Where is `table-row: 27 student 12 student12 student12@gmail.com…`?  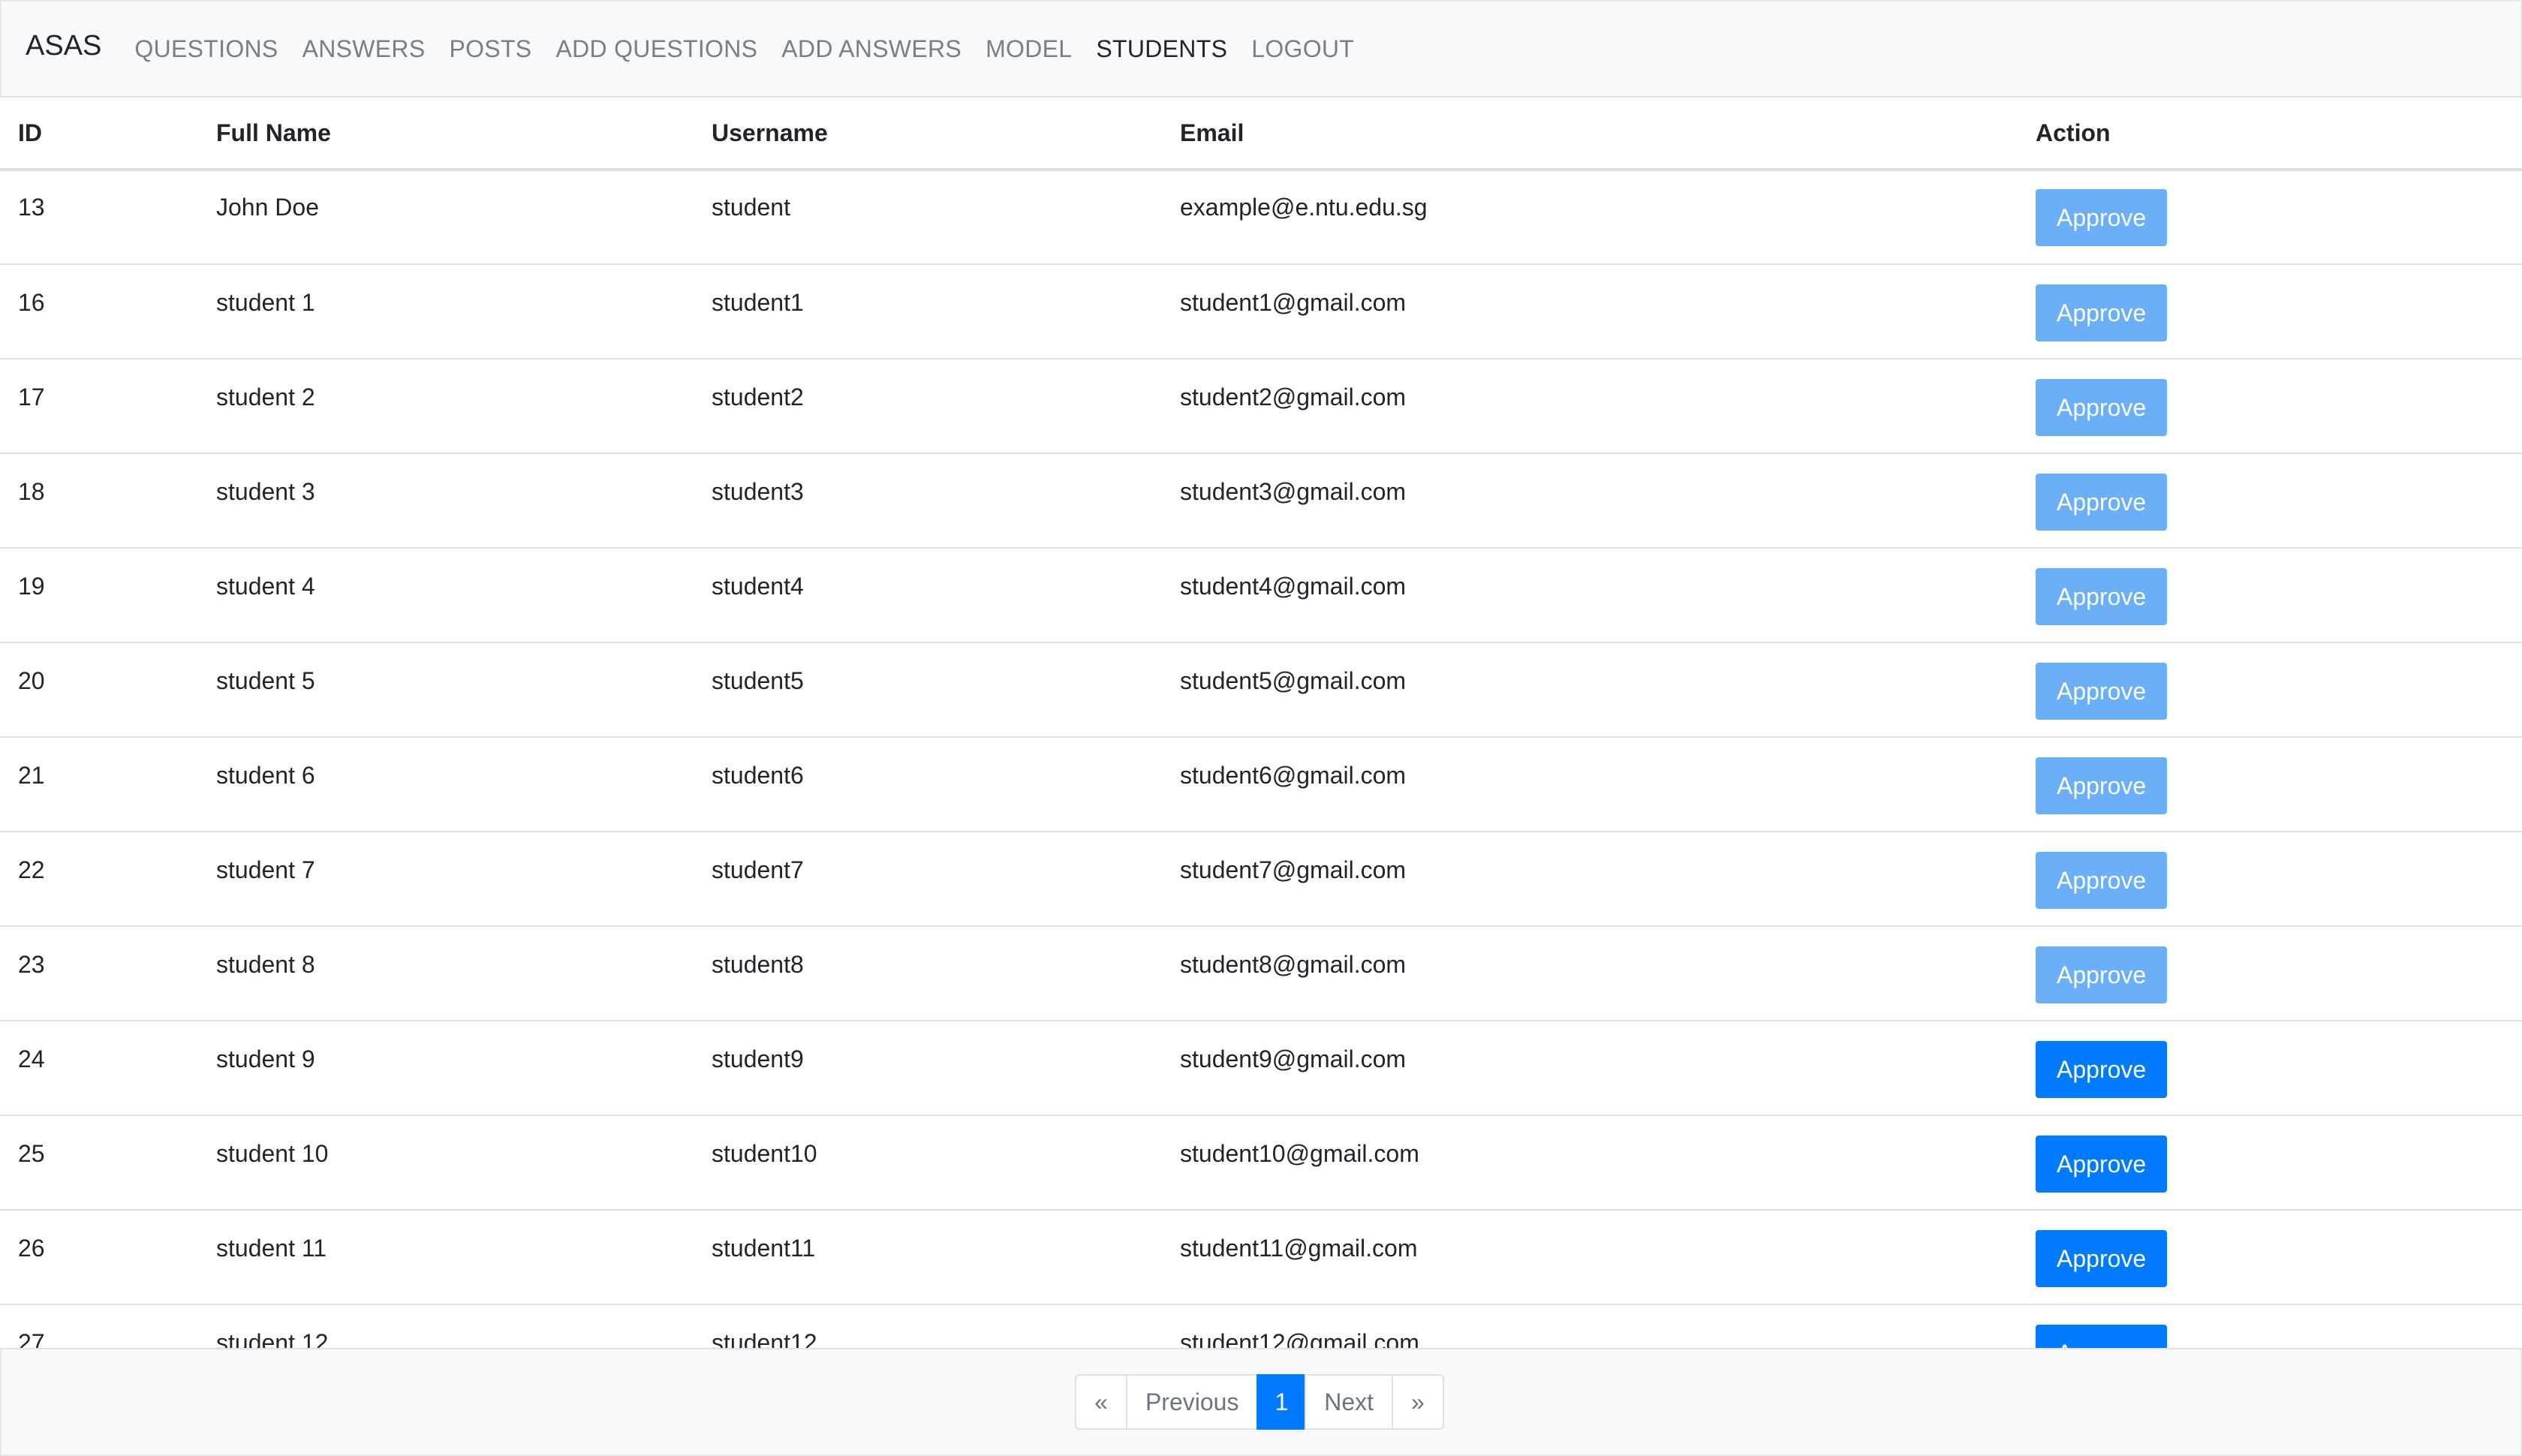 table-row: 27 student 12 student12 student12@gmail.com… is located at coordinates (1261, 1326).